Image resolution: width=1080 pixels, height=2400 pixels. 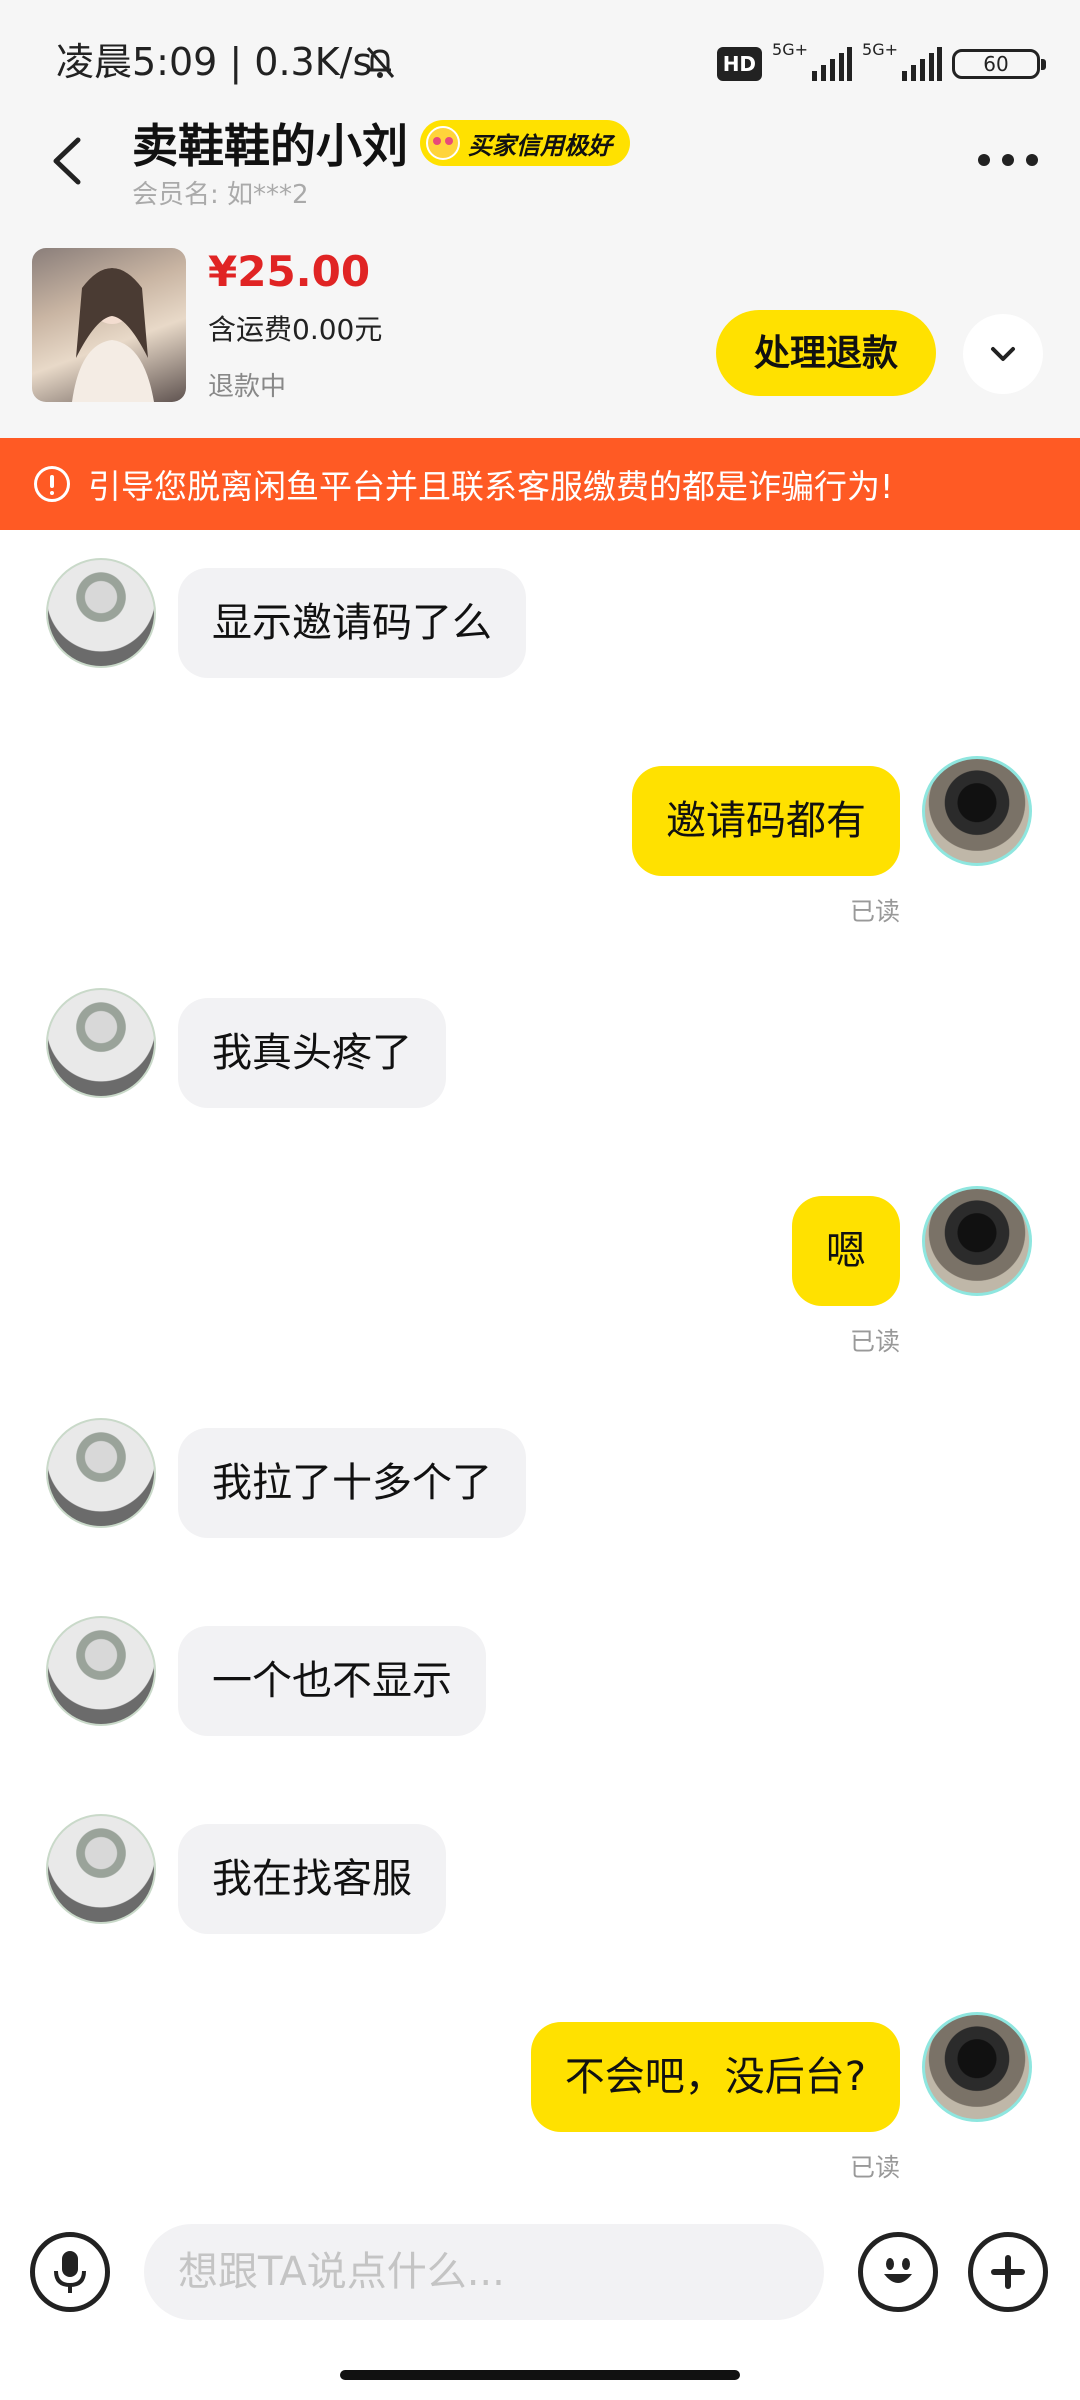 What do you see at coordinates (214, 62) in the screenshot?
I see `status-time: 凌晨5:09 | 0.3K/s` at bounding box center [214, 62].